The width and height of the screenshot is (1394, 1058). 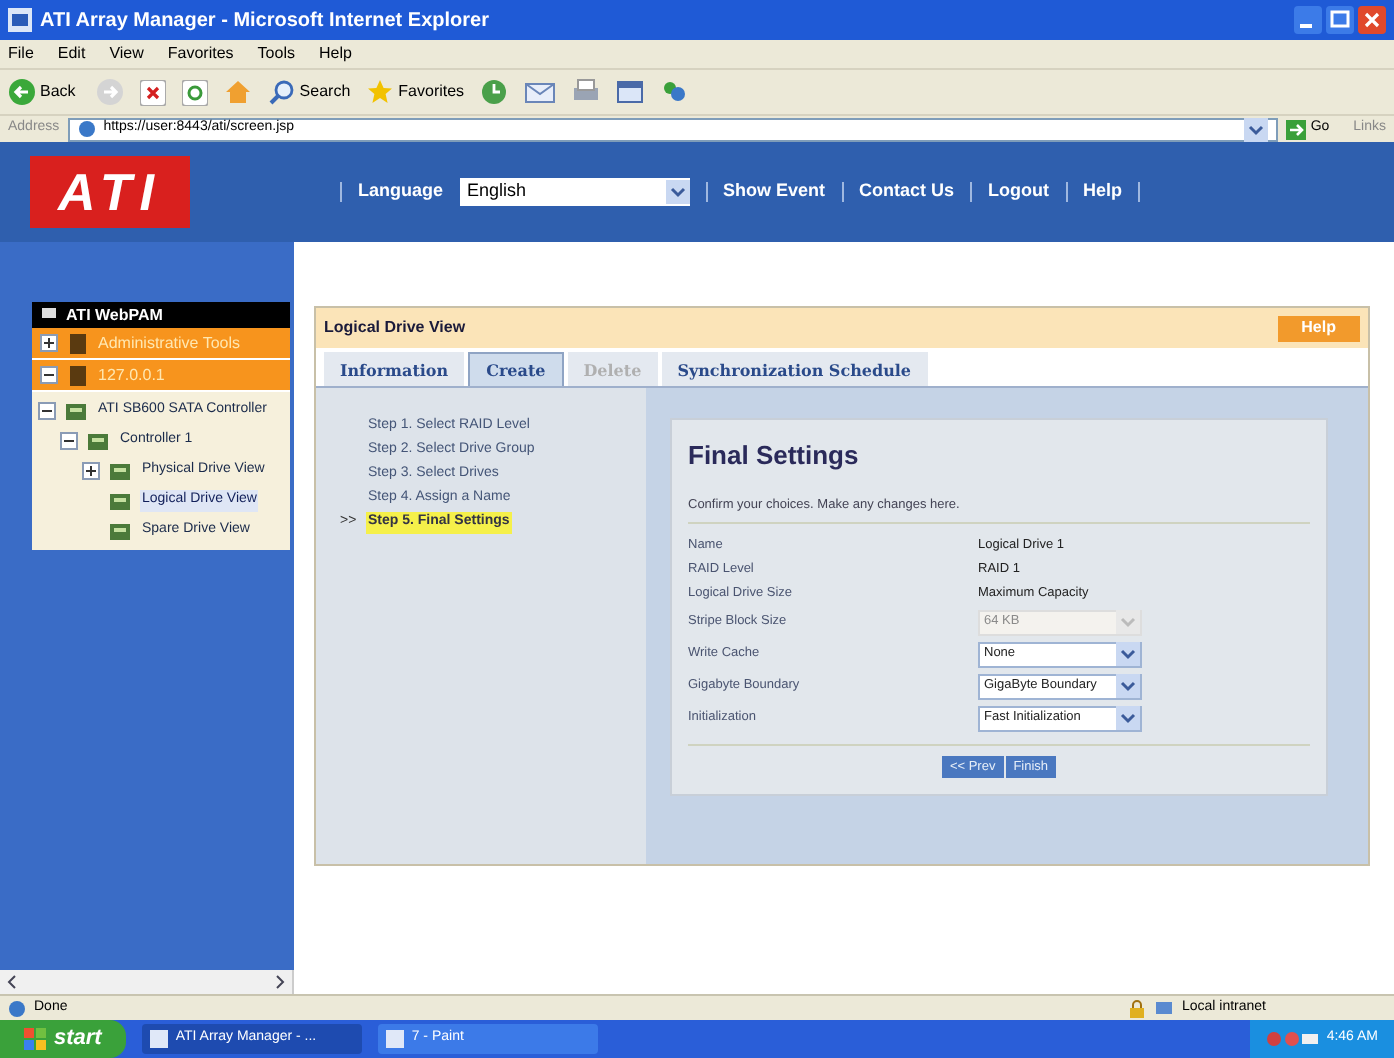 I want to click on search-icon, so click(x=281, y=92).